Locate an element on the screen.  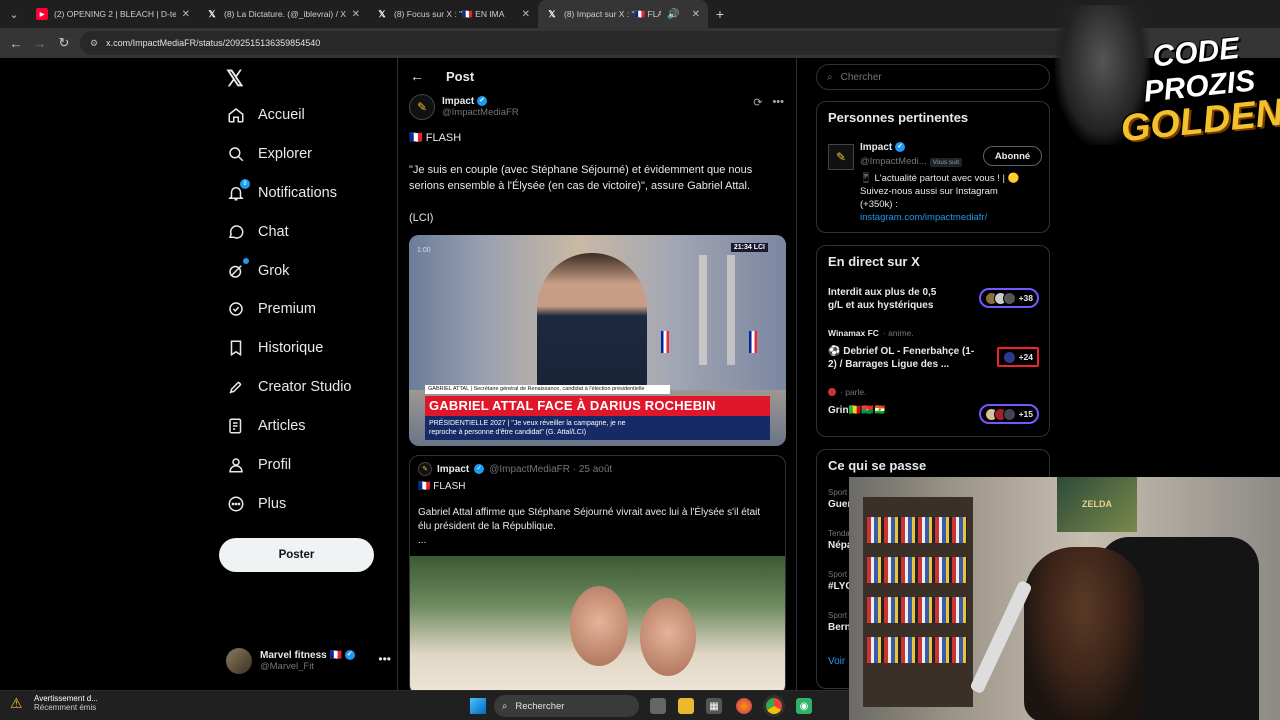
webcam-overlay: ZELDA is located at coordinates (1064, 598).